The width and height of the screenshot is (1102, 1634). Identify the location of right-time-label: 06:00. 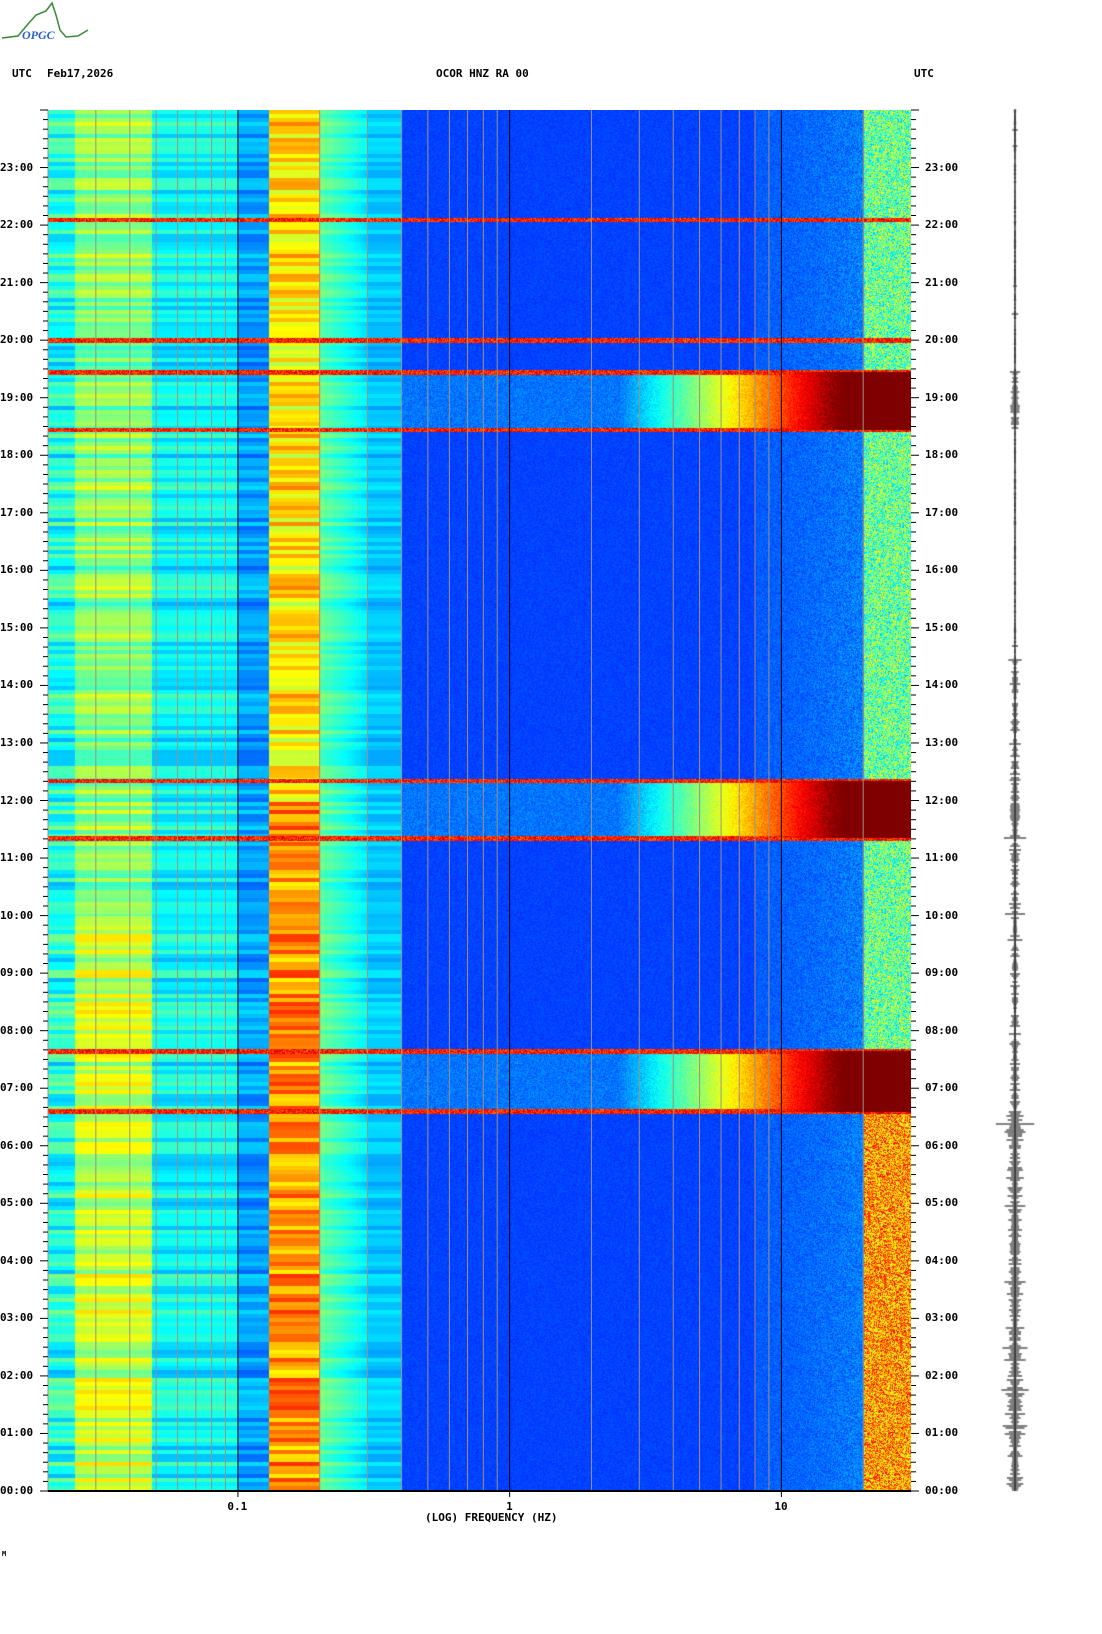
(942, 1145).